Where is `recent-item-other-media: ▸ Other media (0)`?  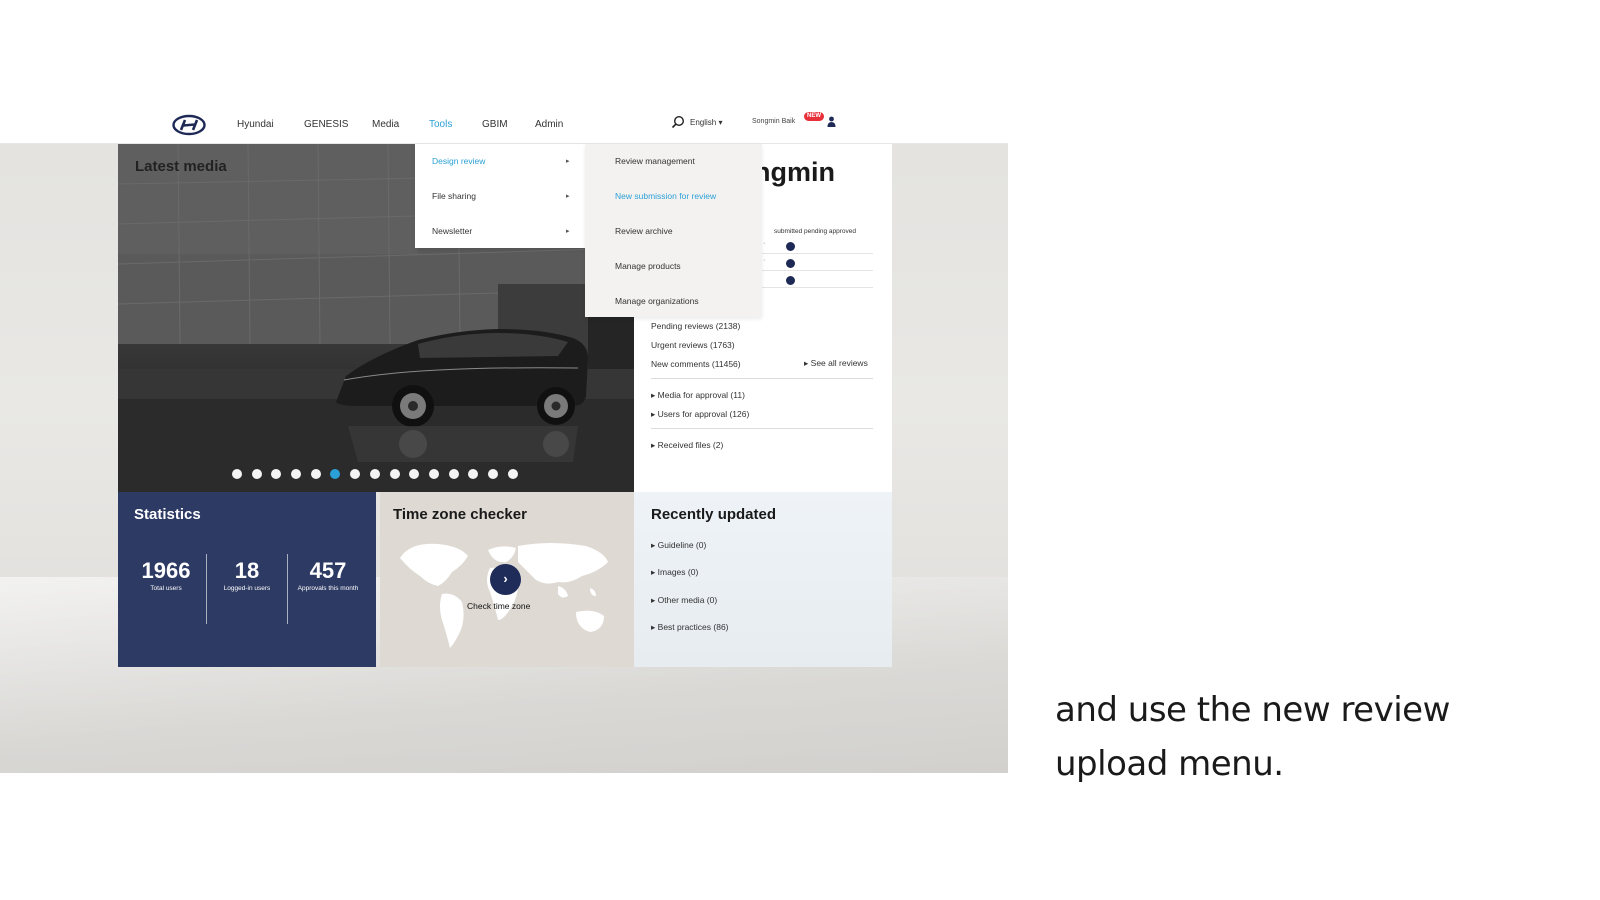 recent-item-other-media: ▸ Other media (0) is located at coordinates (684, 600).